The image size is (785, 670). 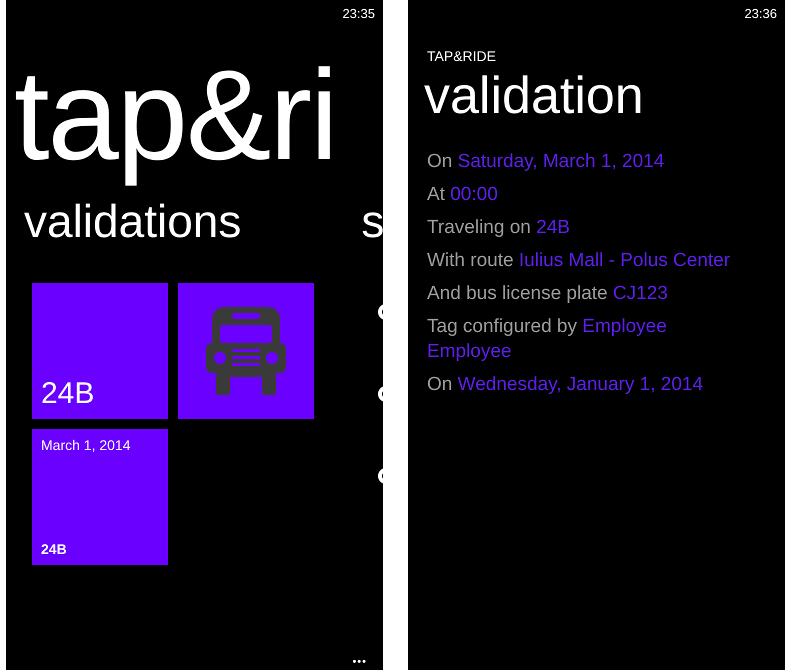 I want to click on page-title: validation, so click(x=534, y=97).